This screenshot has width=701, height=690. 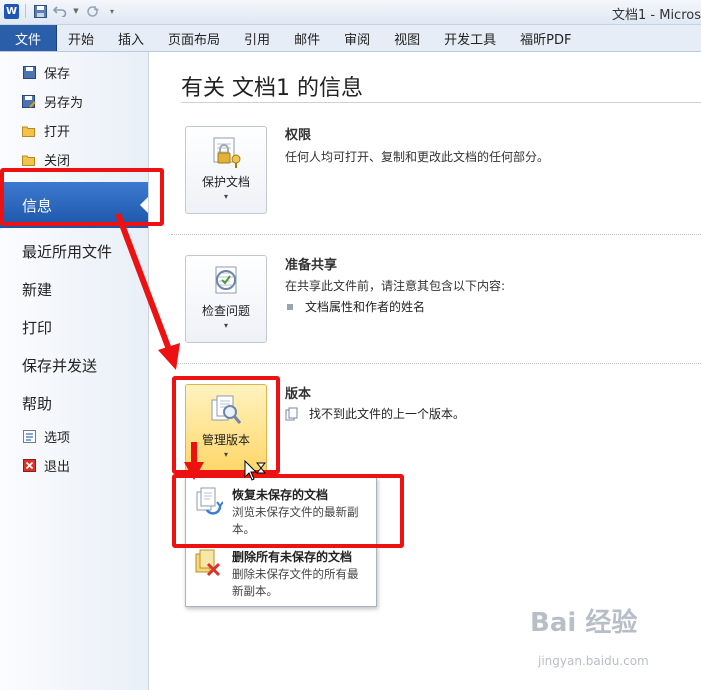 What do you see at coordinates (261, 468) in the screenshot?
I see `busy-hourglass-icon` at bounding box center [261, 468].